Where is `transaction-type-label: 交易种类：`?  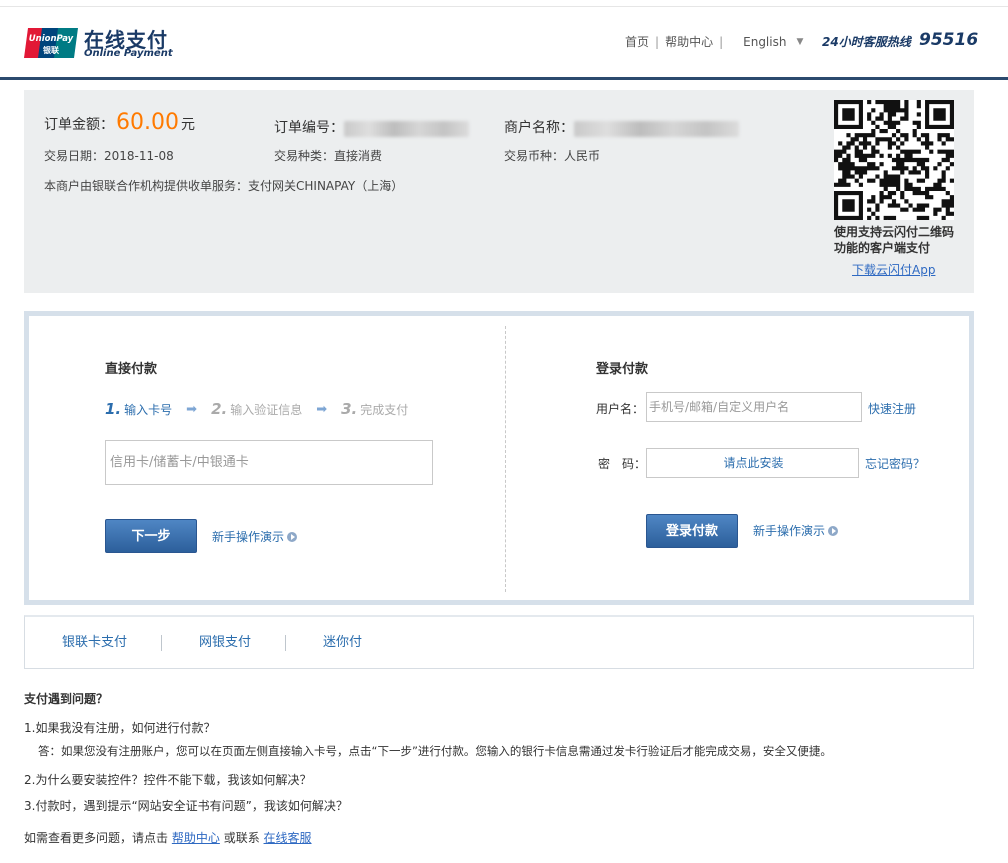
transaction-type-label: 交易种类： is located at coordinates (304, 156).